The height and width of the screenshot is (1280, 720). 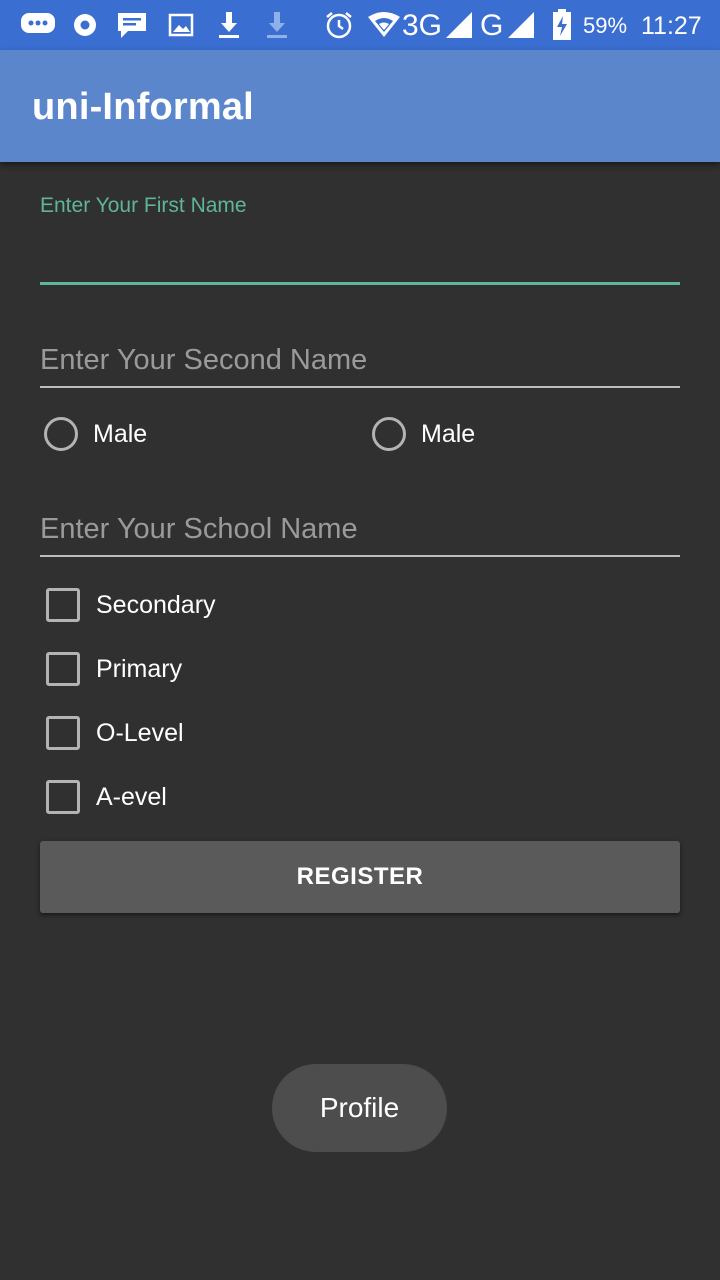 I want to click on first-name-underline, so click(x=360, y=283).